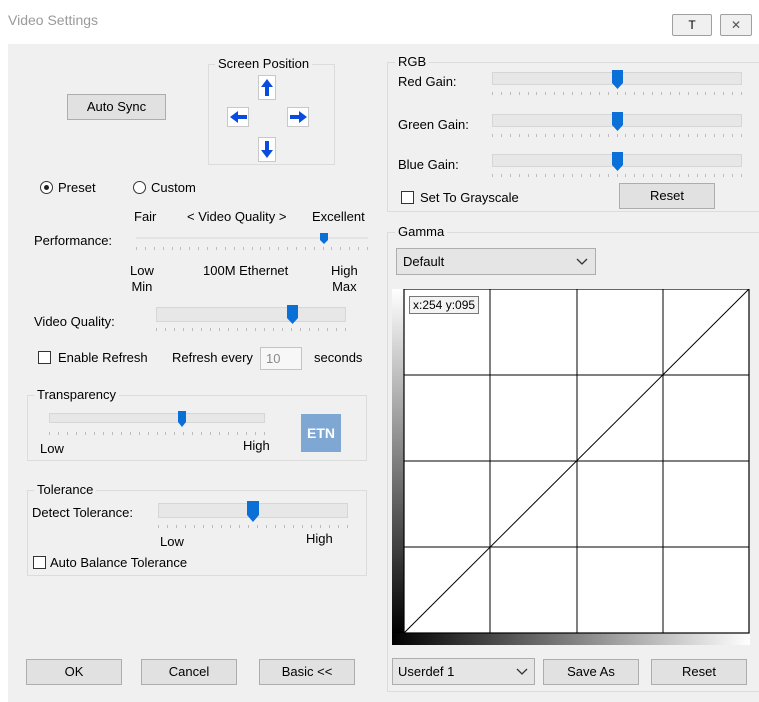 The height and width of the screenshot is (702, 759). I want to click on enable-refresh-checkbox, so click(44, 357).